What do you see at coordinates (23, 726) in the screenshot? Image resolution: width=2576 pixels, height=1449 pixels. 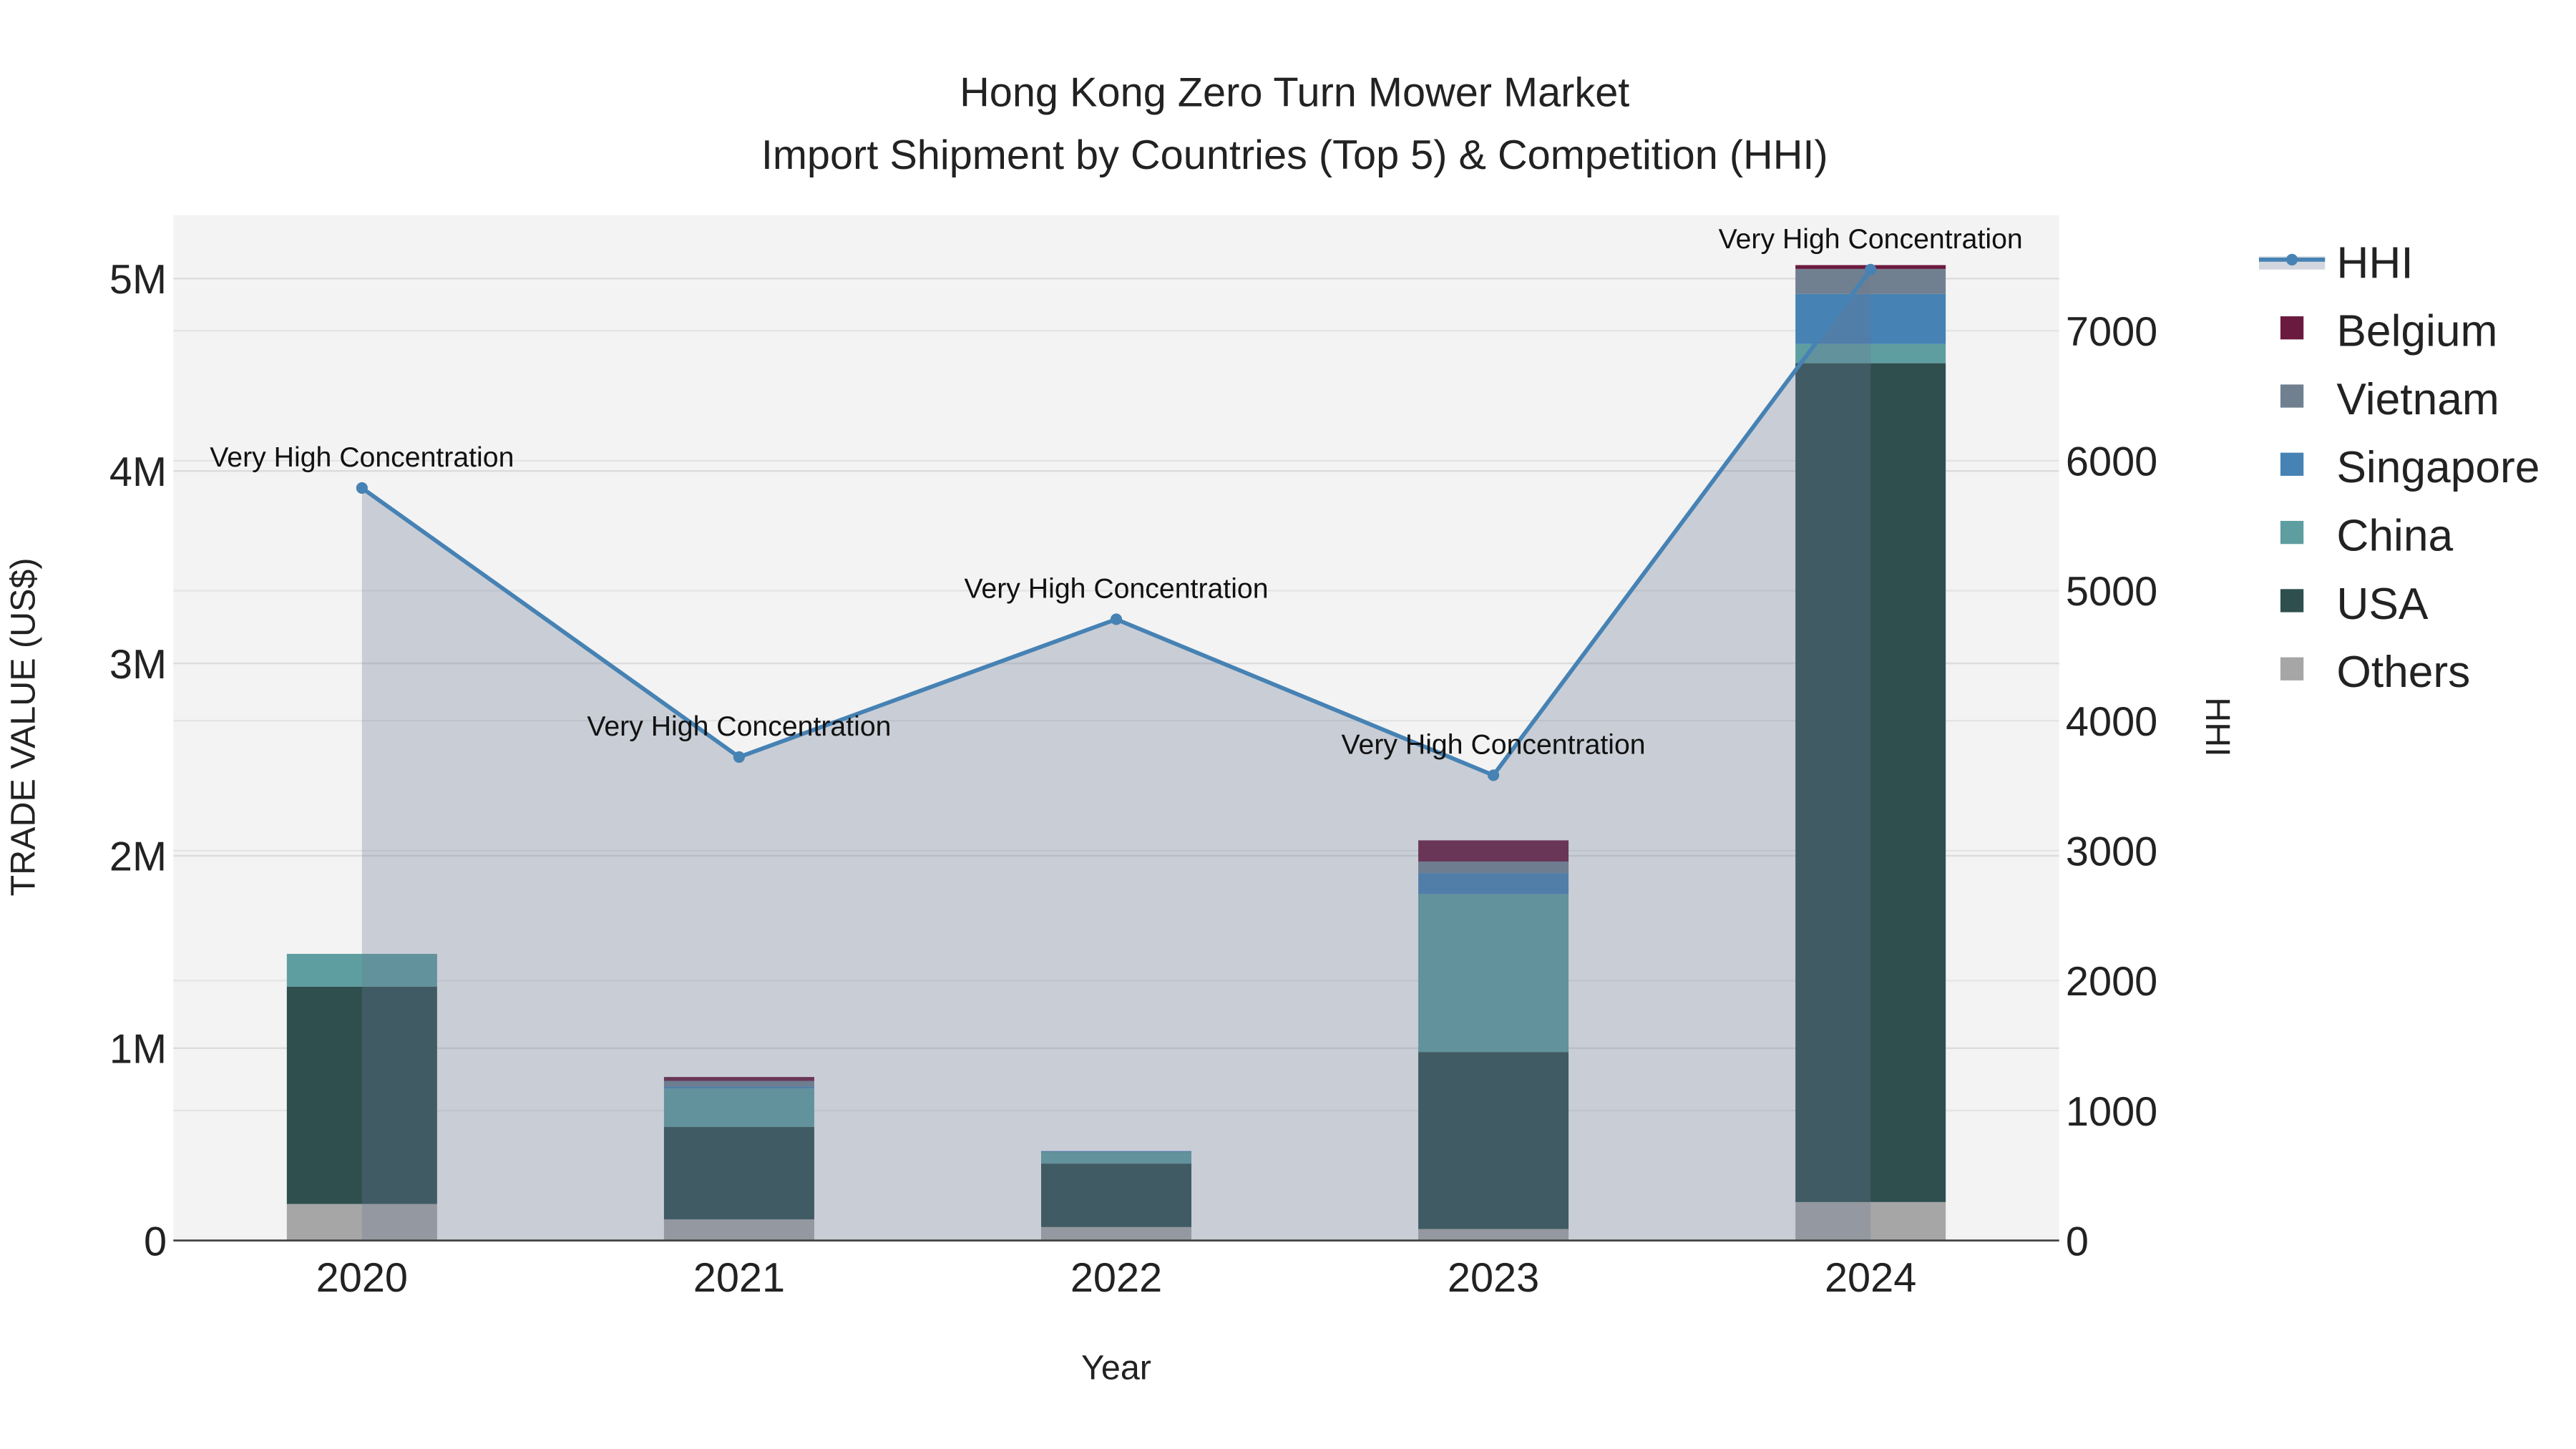 I see `y-axis-label: TRADE VALUE (US$)` at bounding box center [23, 726].